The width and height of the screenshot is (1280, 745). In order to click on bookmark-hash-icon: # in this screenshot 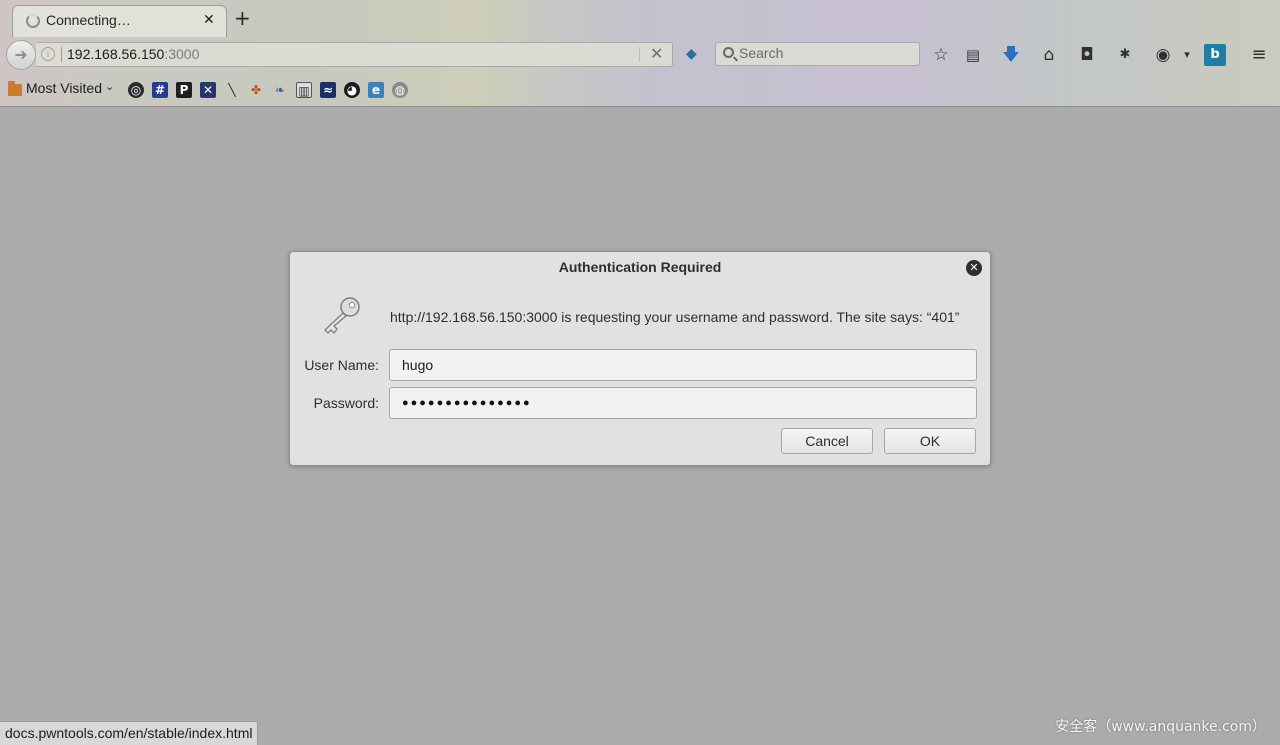, I will do `click(160, 90)`.